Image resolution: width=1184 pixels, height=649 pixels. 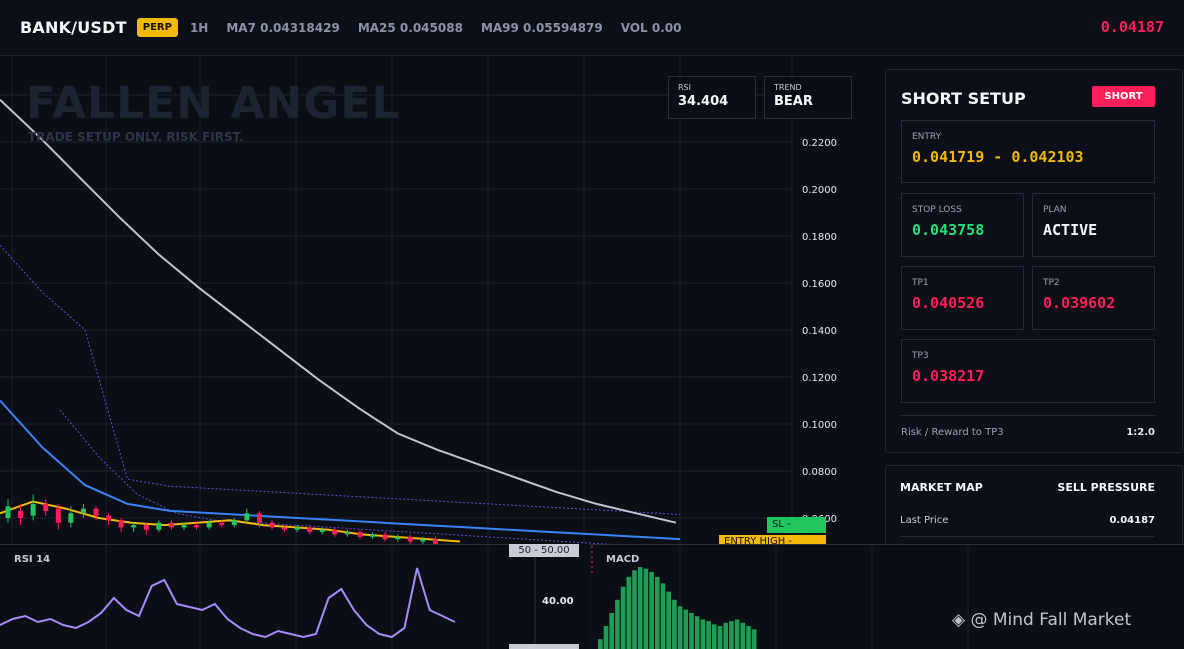 I want to click on y-tick-label: 0.1400, so click(x=819, y=331).